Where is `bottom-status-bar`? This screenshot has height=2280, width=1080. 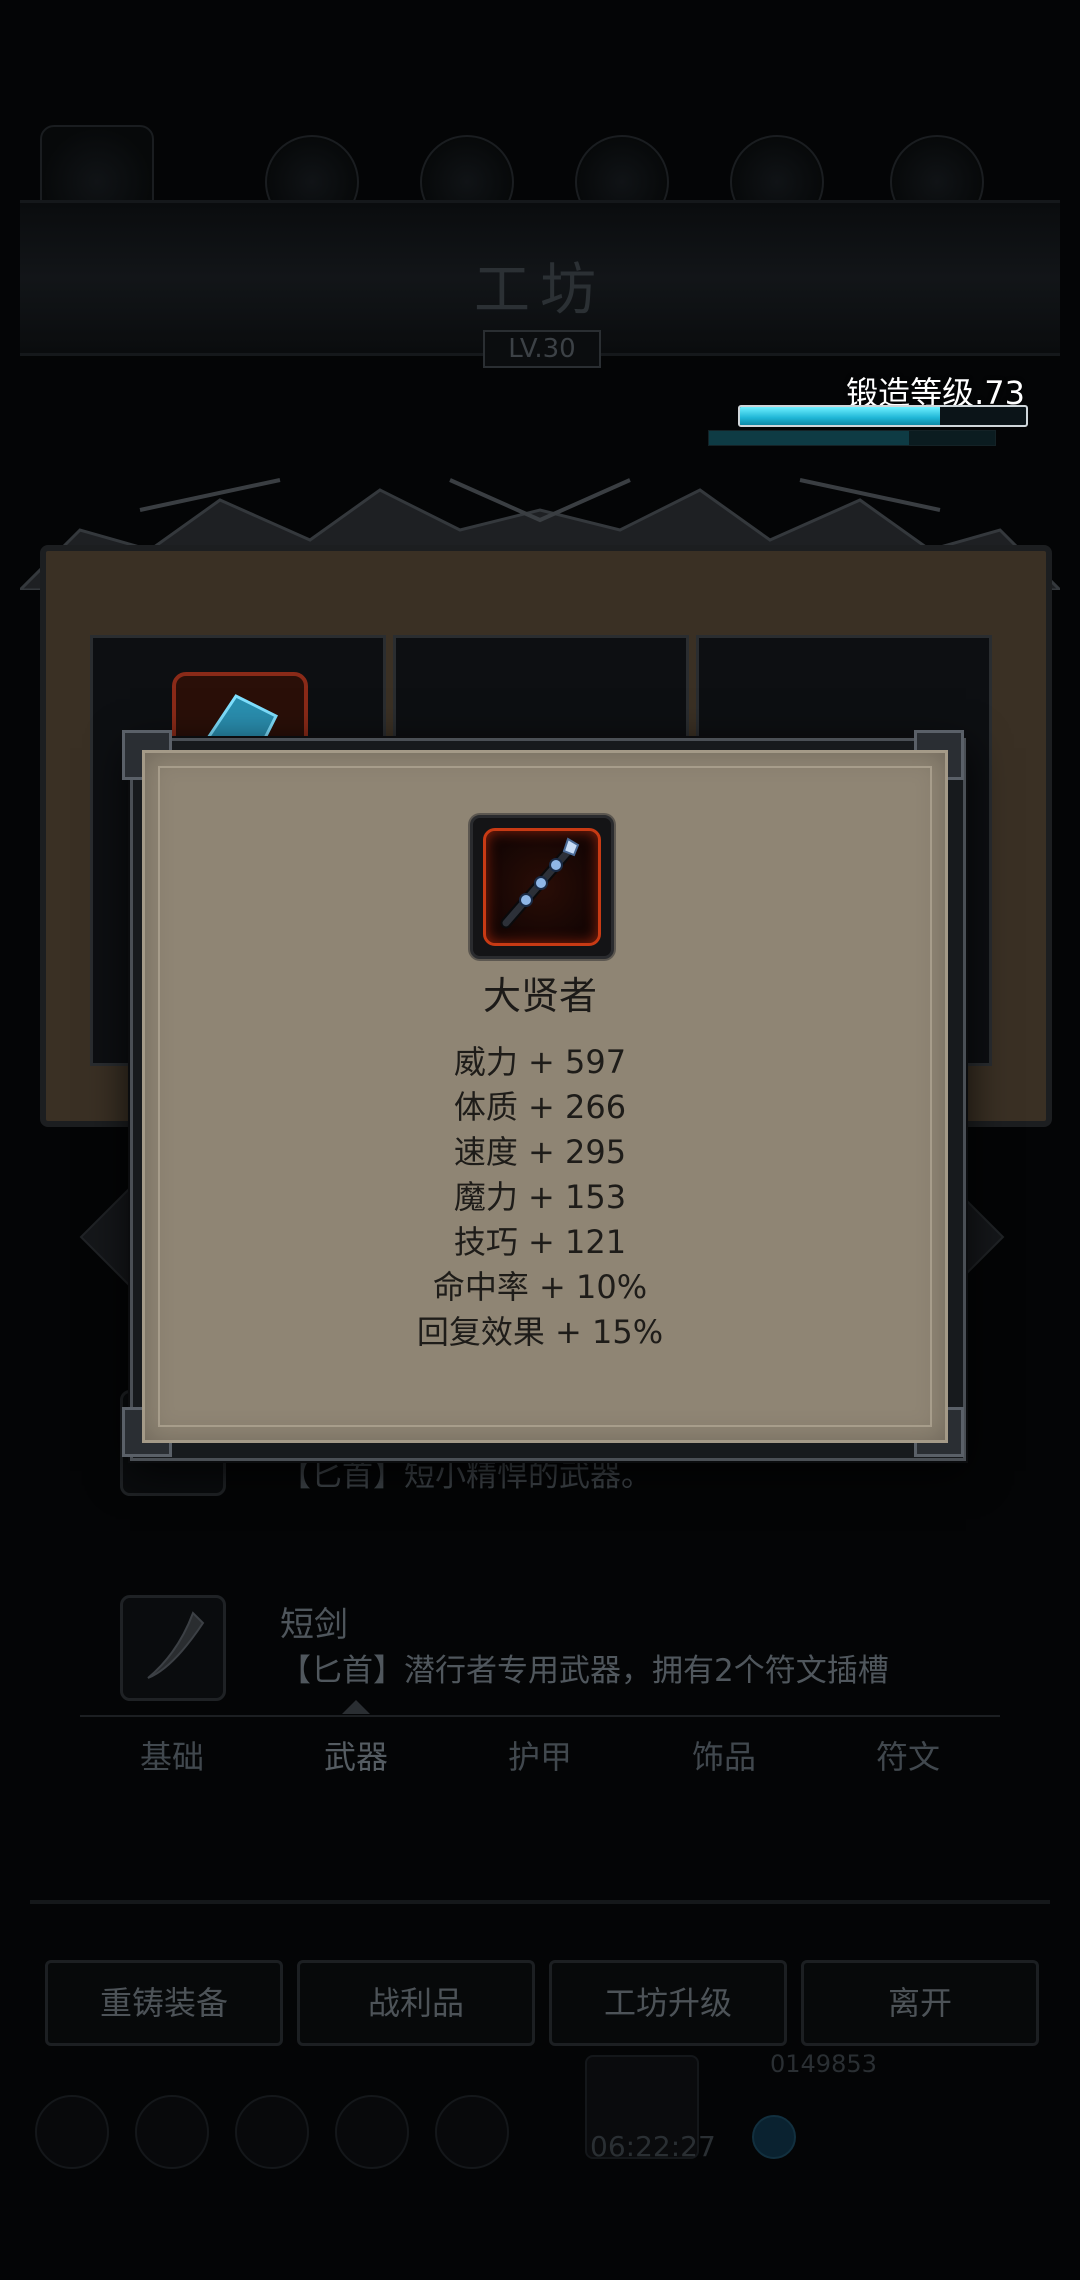 bottom-status-bar is located at coordinates (540, 2140).